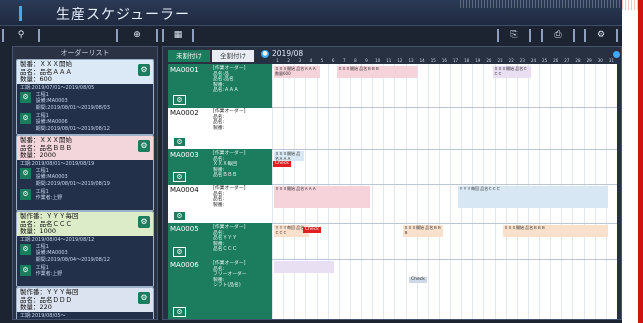 Image resolution: width=643 pixels, height=323 pixels. What do you see at coordinates (38, 231) in the screenshot?
I see `order-quantity: 数量：1000` at bounding box center [38, 231].